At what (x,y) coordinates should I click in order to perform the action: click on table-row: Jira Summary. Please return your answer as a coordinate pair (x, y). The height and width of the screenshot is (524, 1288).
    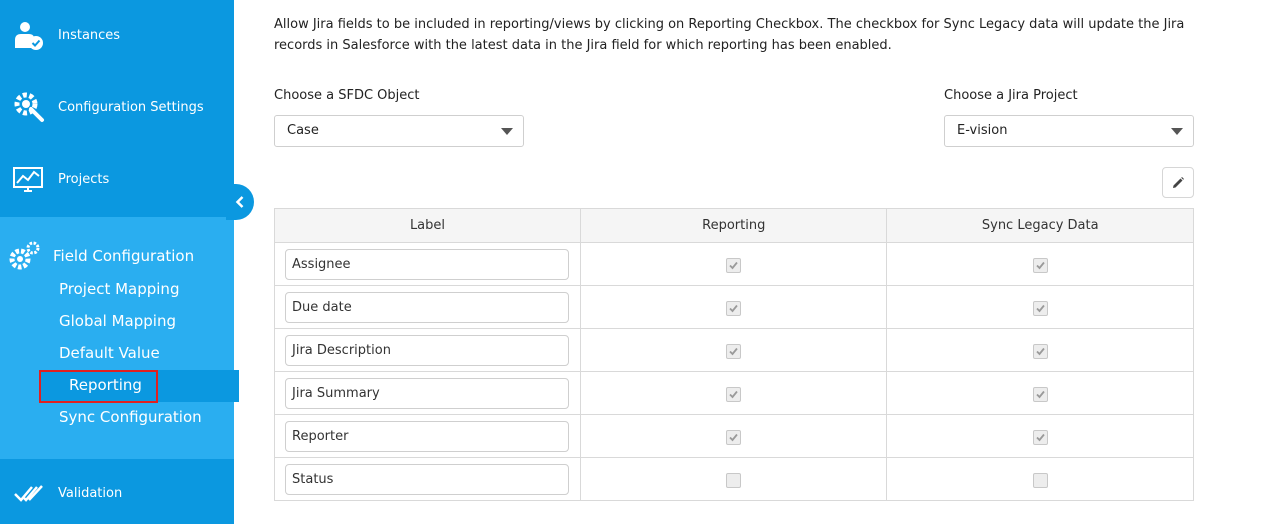
    Looking at the image, I should click on (734, 393).